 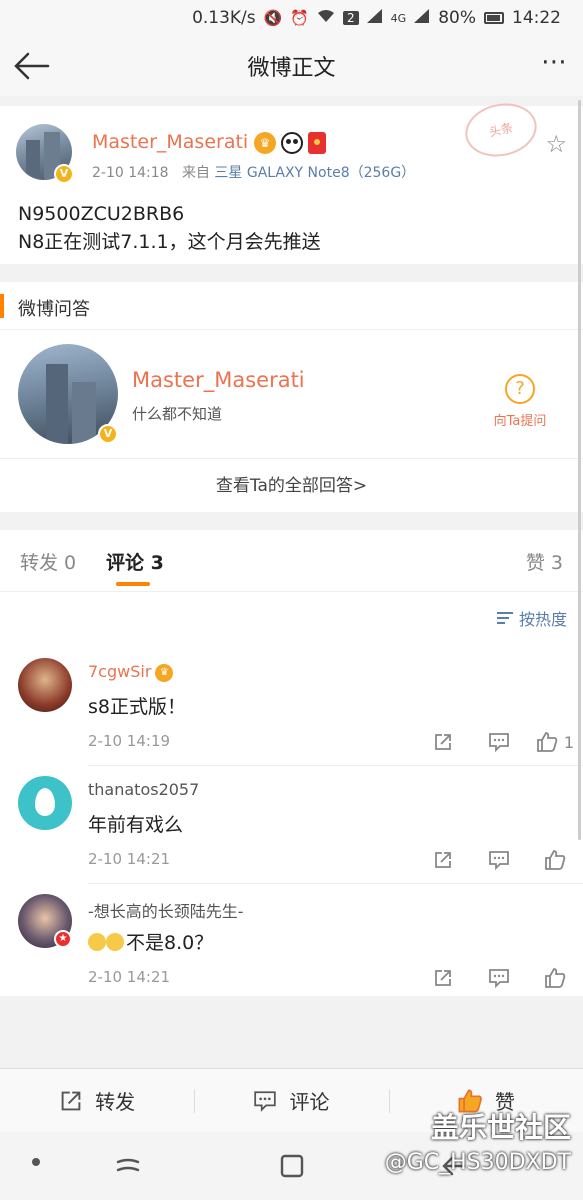 What do you see at coordinates (265, 1101) in the screenshot?
I see `comment-icon` at bounding box center [265, 1101].